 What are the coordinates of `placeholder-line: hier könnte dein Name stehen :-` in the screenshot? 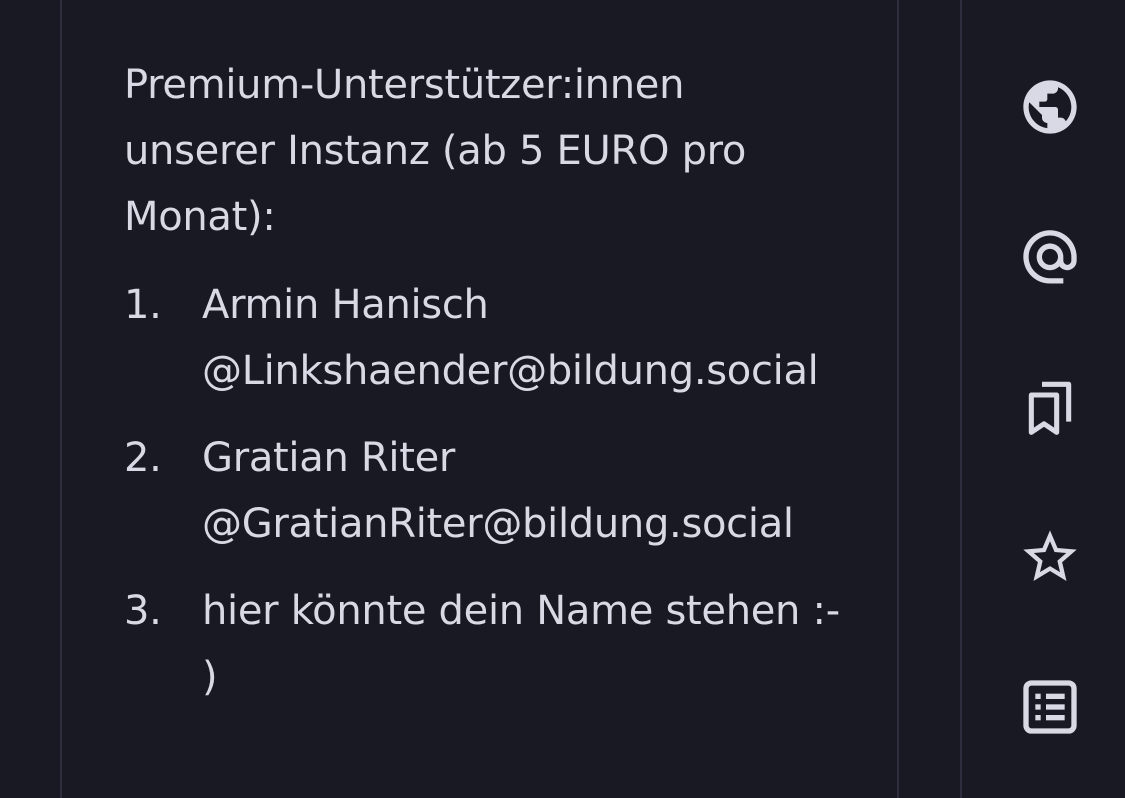 It's located at (521, 611).